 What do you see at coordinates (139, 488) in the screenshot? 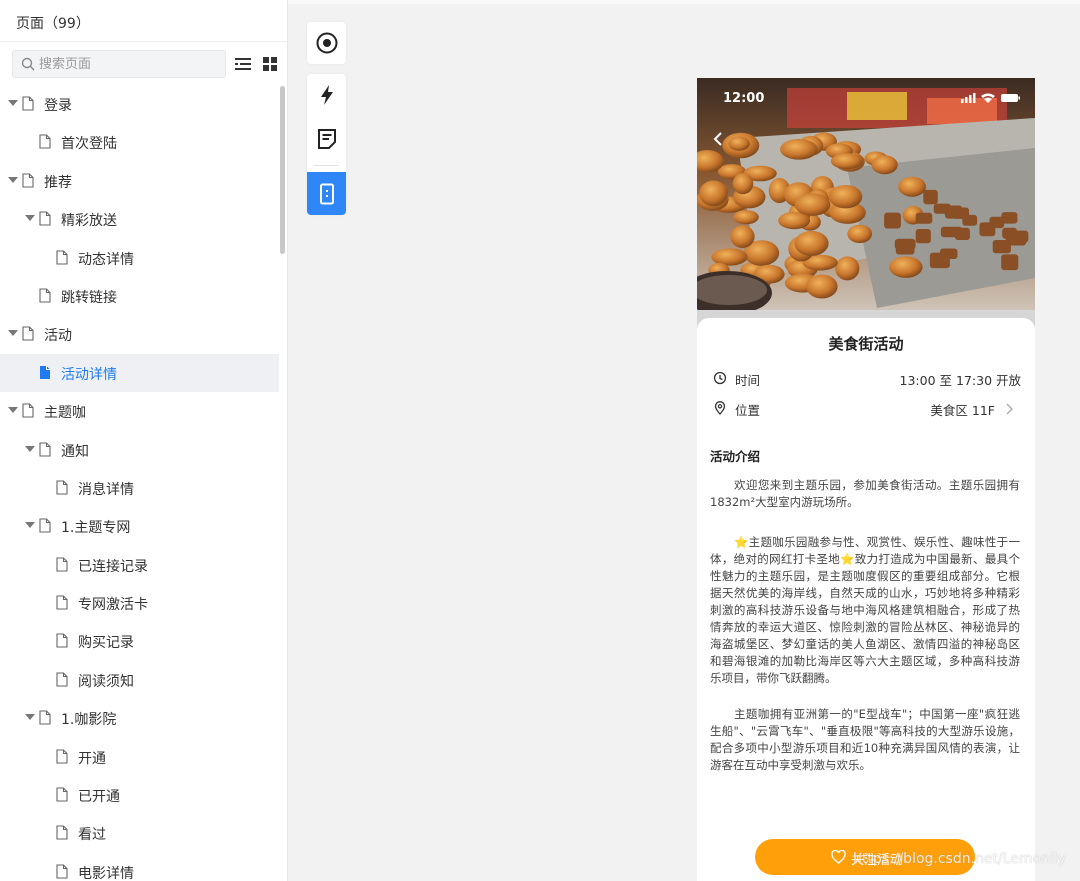
I see `tree-item: 消息详情` at bounding box center [139, 488].